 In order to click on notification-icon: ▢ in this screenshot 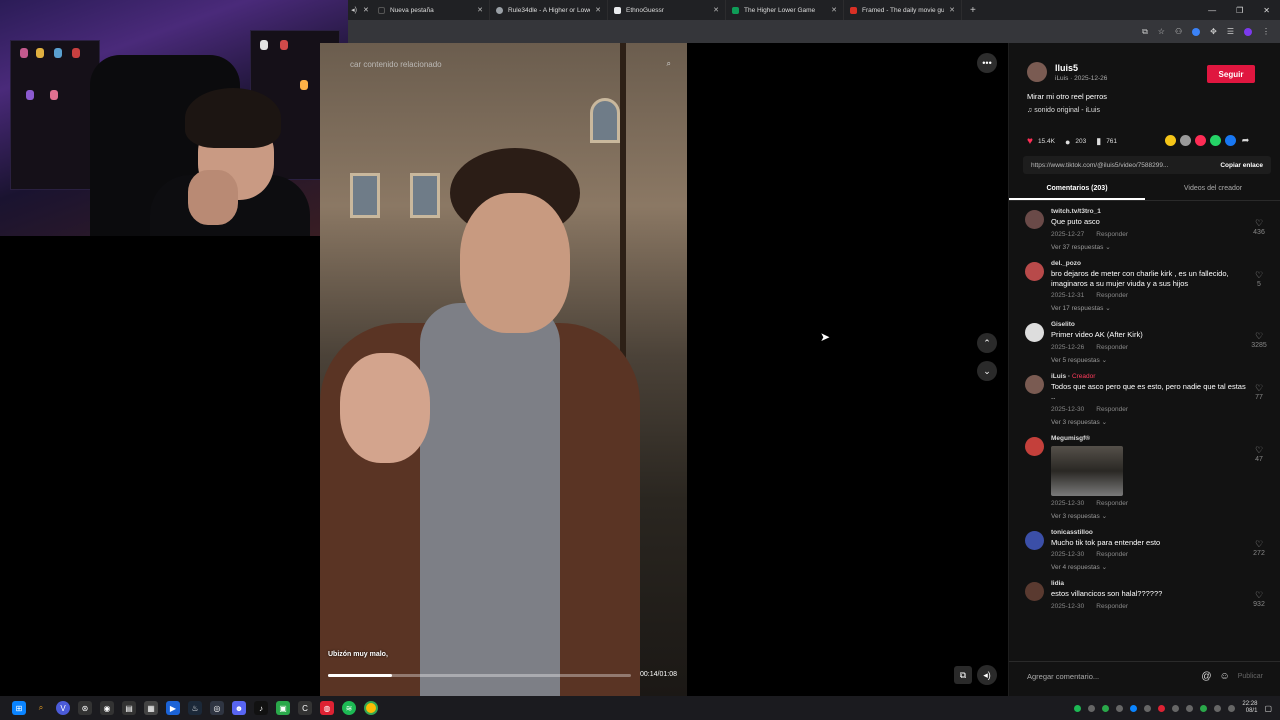, I will do `click(1268, 708)`.